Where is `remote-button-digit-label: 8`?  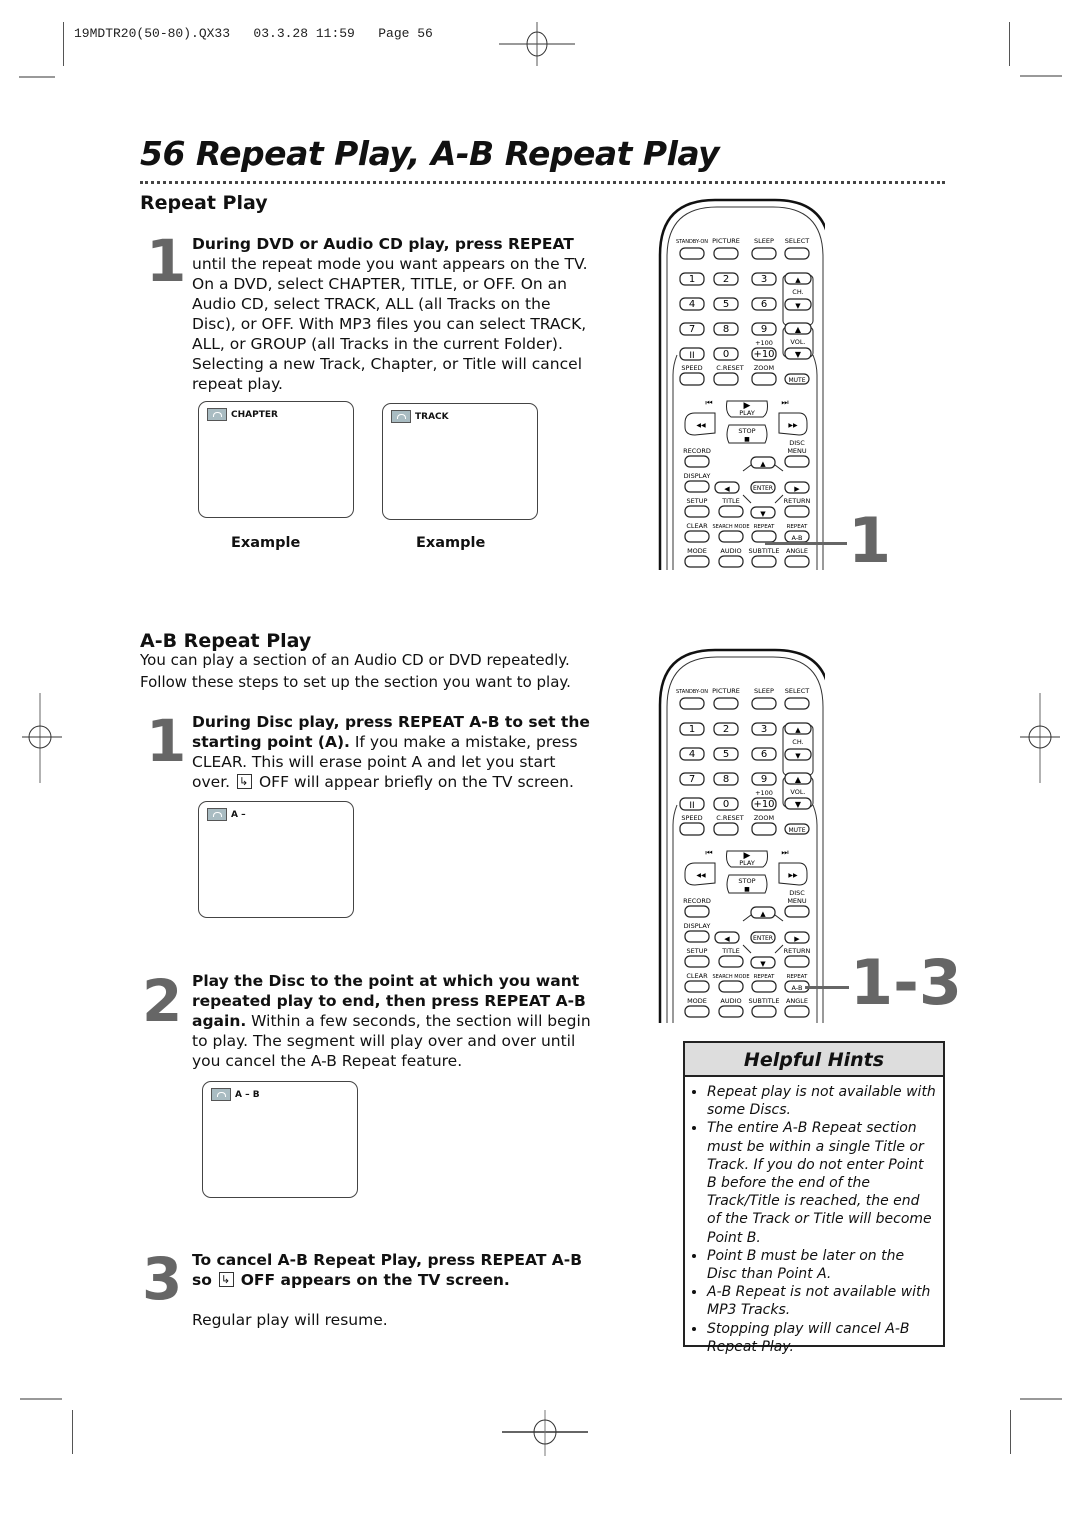 remote-button-digit-label: 8 is located at coordinates (726, 779).